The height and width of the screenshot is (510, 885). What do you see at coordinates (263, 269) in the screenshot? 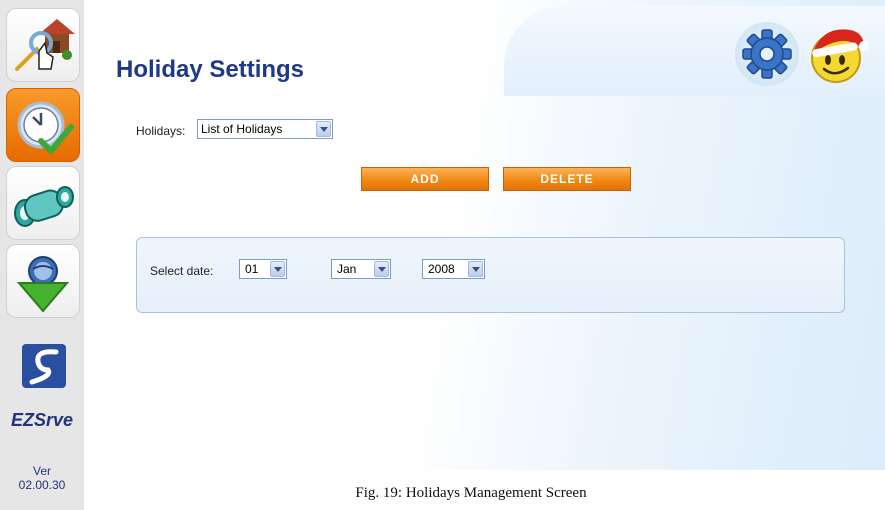
I see `day-select: 01` at bounding box center [263, 269].